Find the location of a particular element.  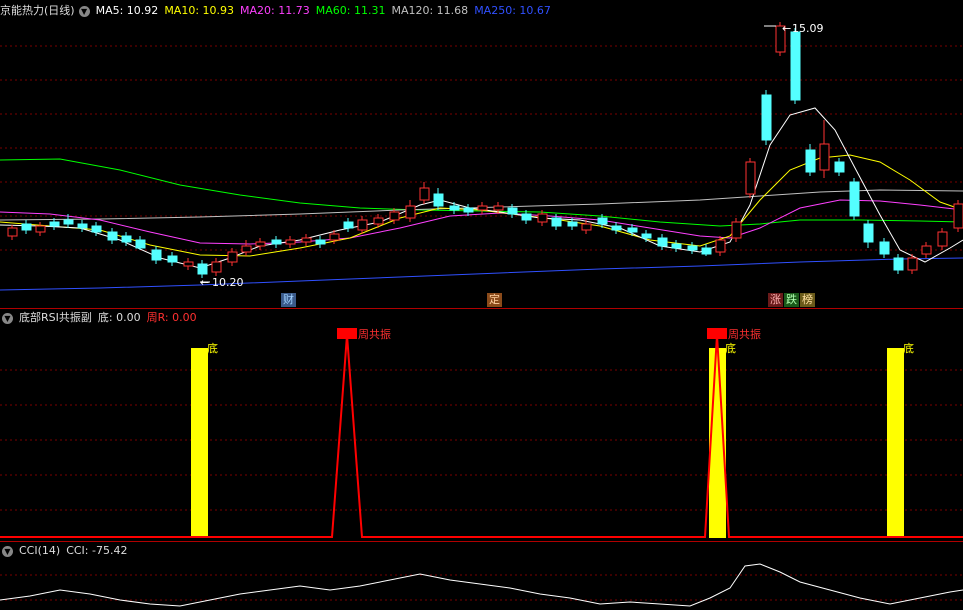

ma250-line is located at coordinates (481, 274).